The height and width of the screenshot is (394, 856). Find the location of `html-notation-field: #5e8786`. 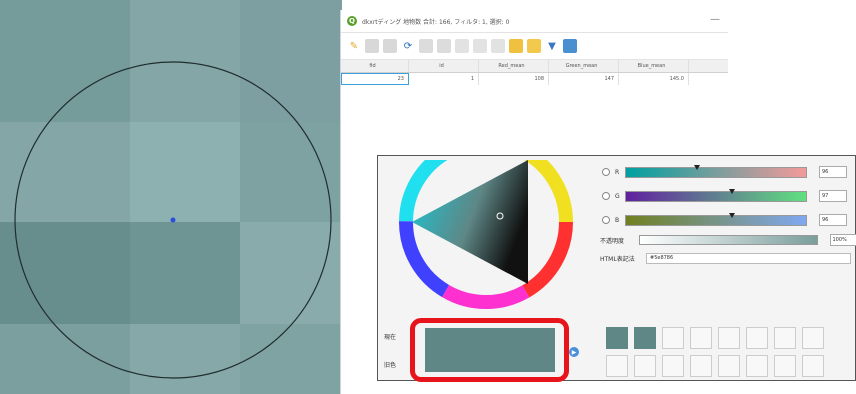

html-notation-field: #5e8786 is located at coordinates (748, 258).